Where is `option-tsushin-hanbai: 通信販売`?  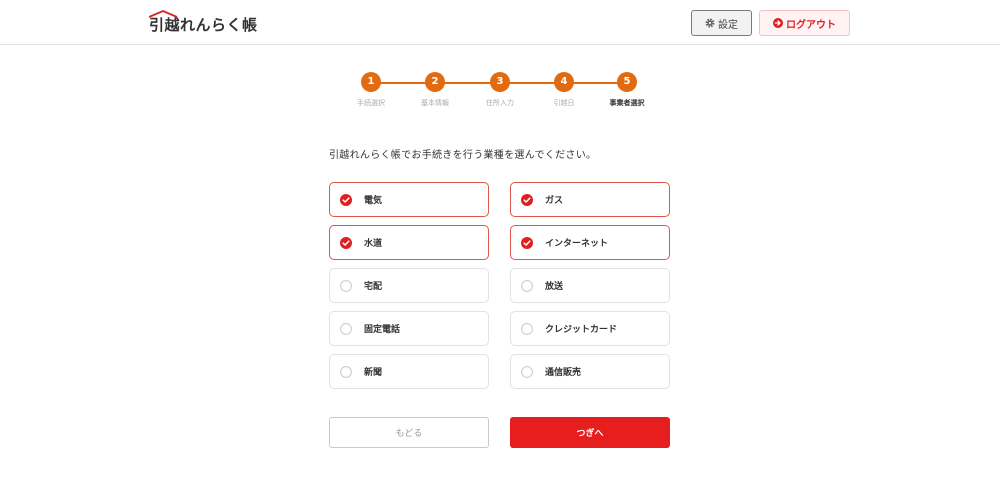 option-tsushin-hanbai: 通信販売 is located at coordinates (590, 371).